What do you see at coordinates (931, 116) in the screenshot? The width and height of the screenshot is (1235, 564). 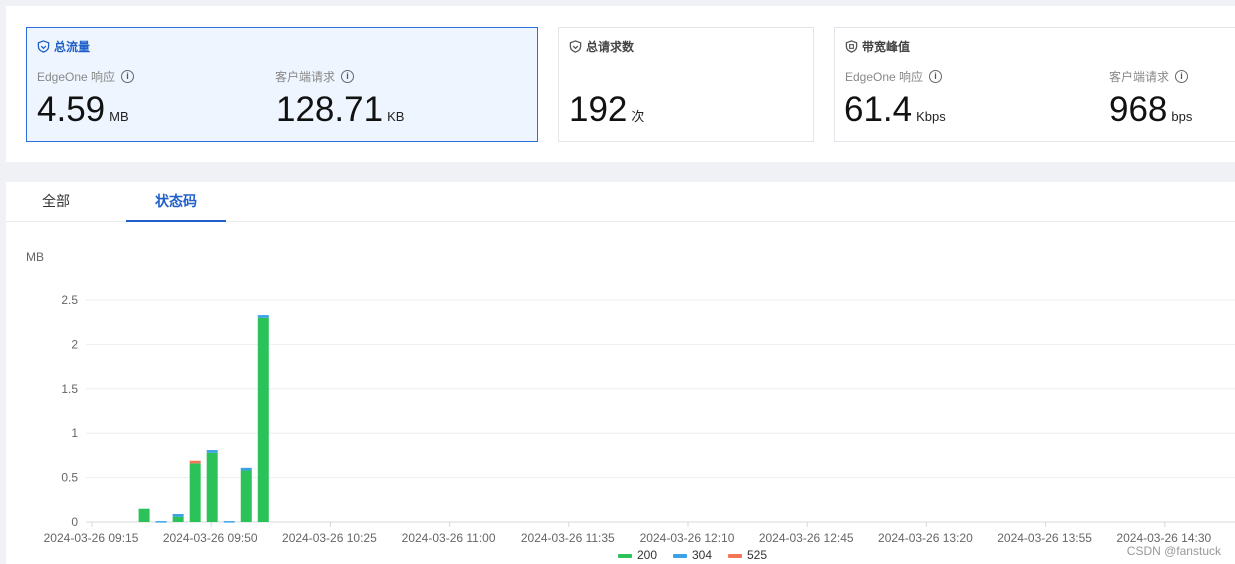 I see `metric-unit: Kbps` at bounding box center [931, 116].